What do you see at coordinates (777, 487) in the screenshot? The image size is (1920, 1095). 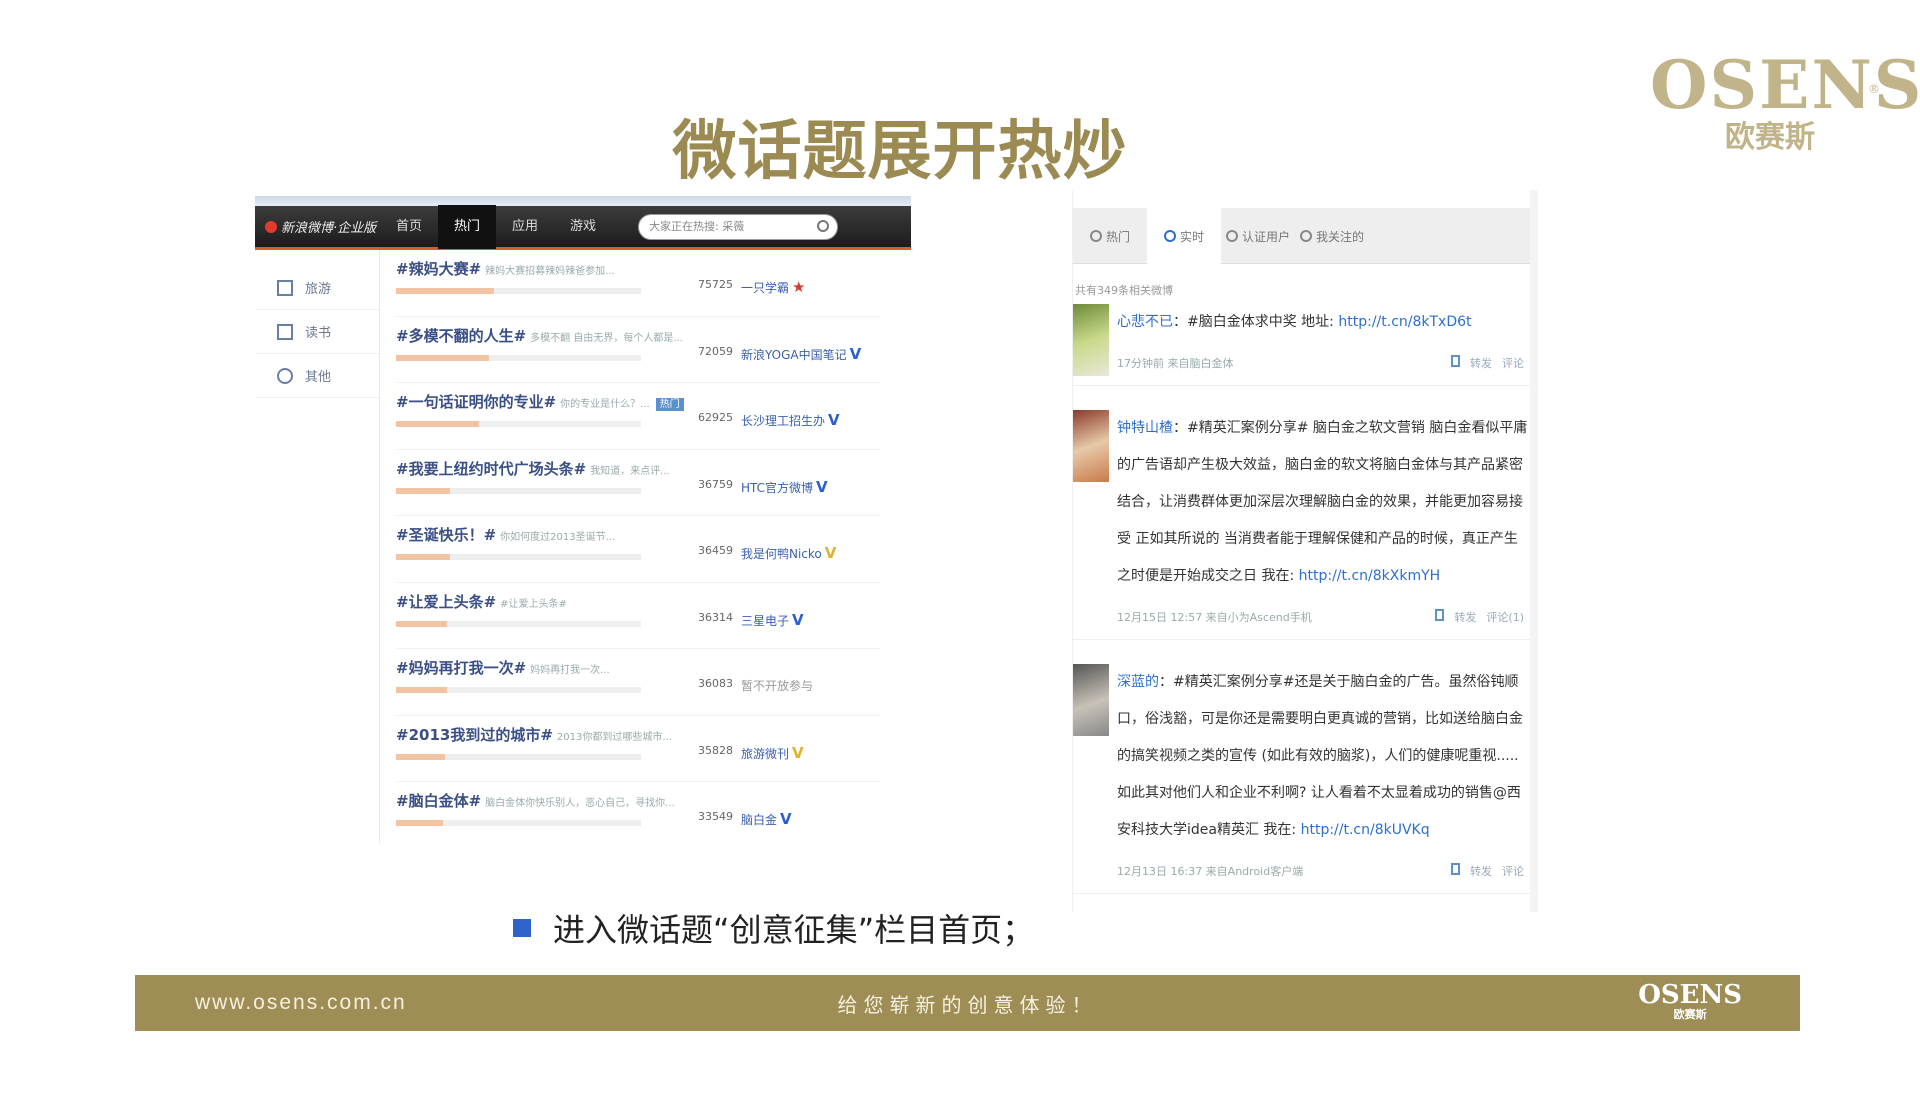 I see `topic-host-name: HTC官方微博` at bounding box center [777, 487].